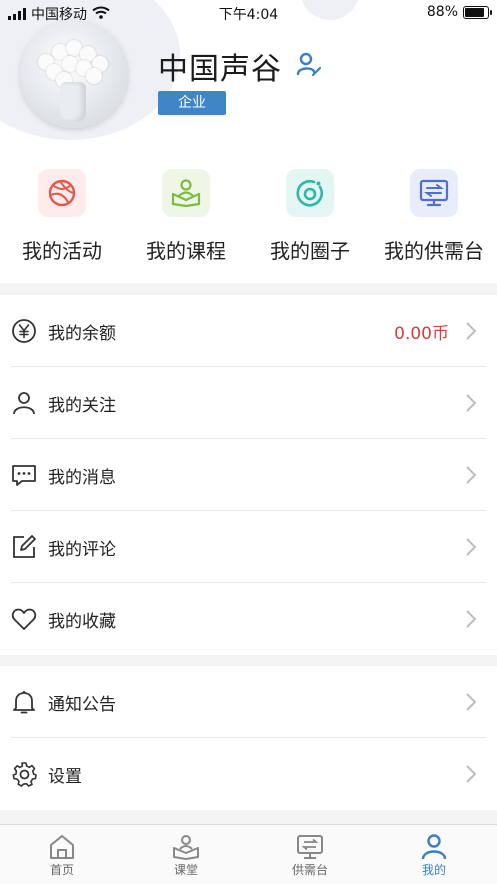 The width and height of the screenshot is (497, 884). I want to click on course-icon, so click(186, 193).